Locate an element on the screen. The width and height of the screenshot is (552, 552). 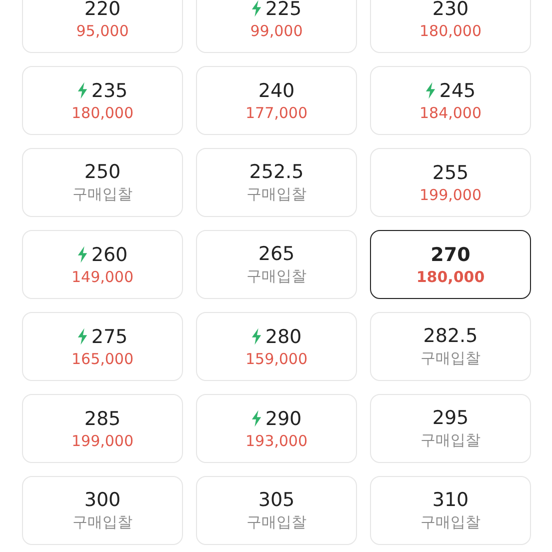
size-option: 240 177,000 is located at coordinates (276, 100).